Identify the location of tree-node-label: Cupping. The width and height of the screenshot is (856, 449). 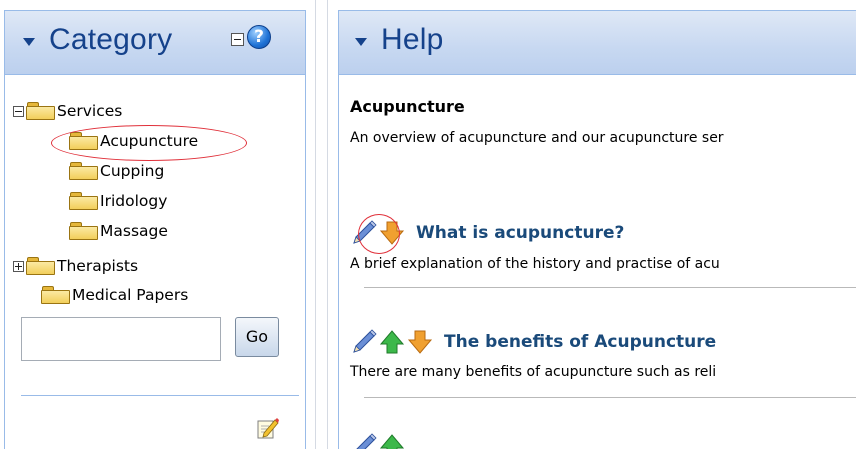
(132, 171).